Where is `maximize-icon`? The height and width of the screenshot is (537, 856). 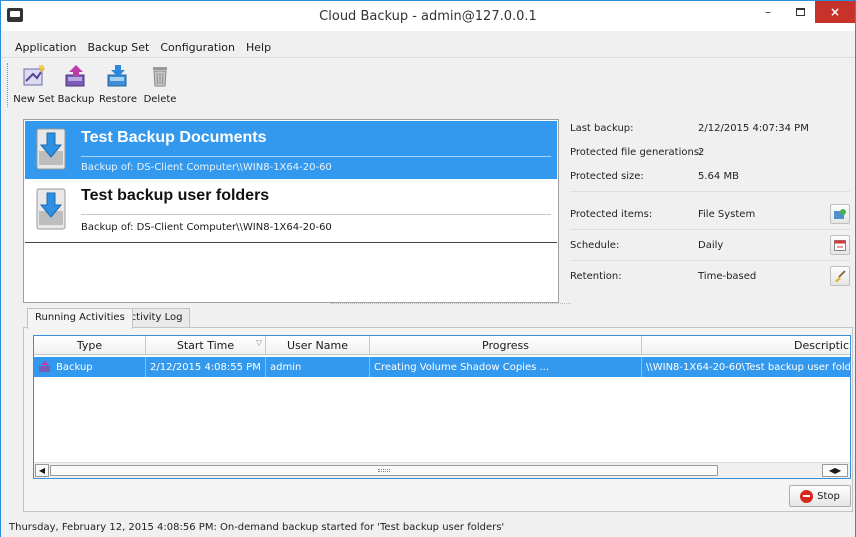
maximize-icon is located at coordinates (800, 12).